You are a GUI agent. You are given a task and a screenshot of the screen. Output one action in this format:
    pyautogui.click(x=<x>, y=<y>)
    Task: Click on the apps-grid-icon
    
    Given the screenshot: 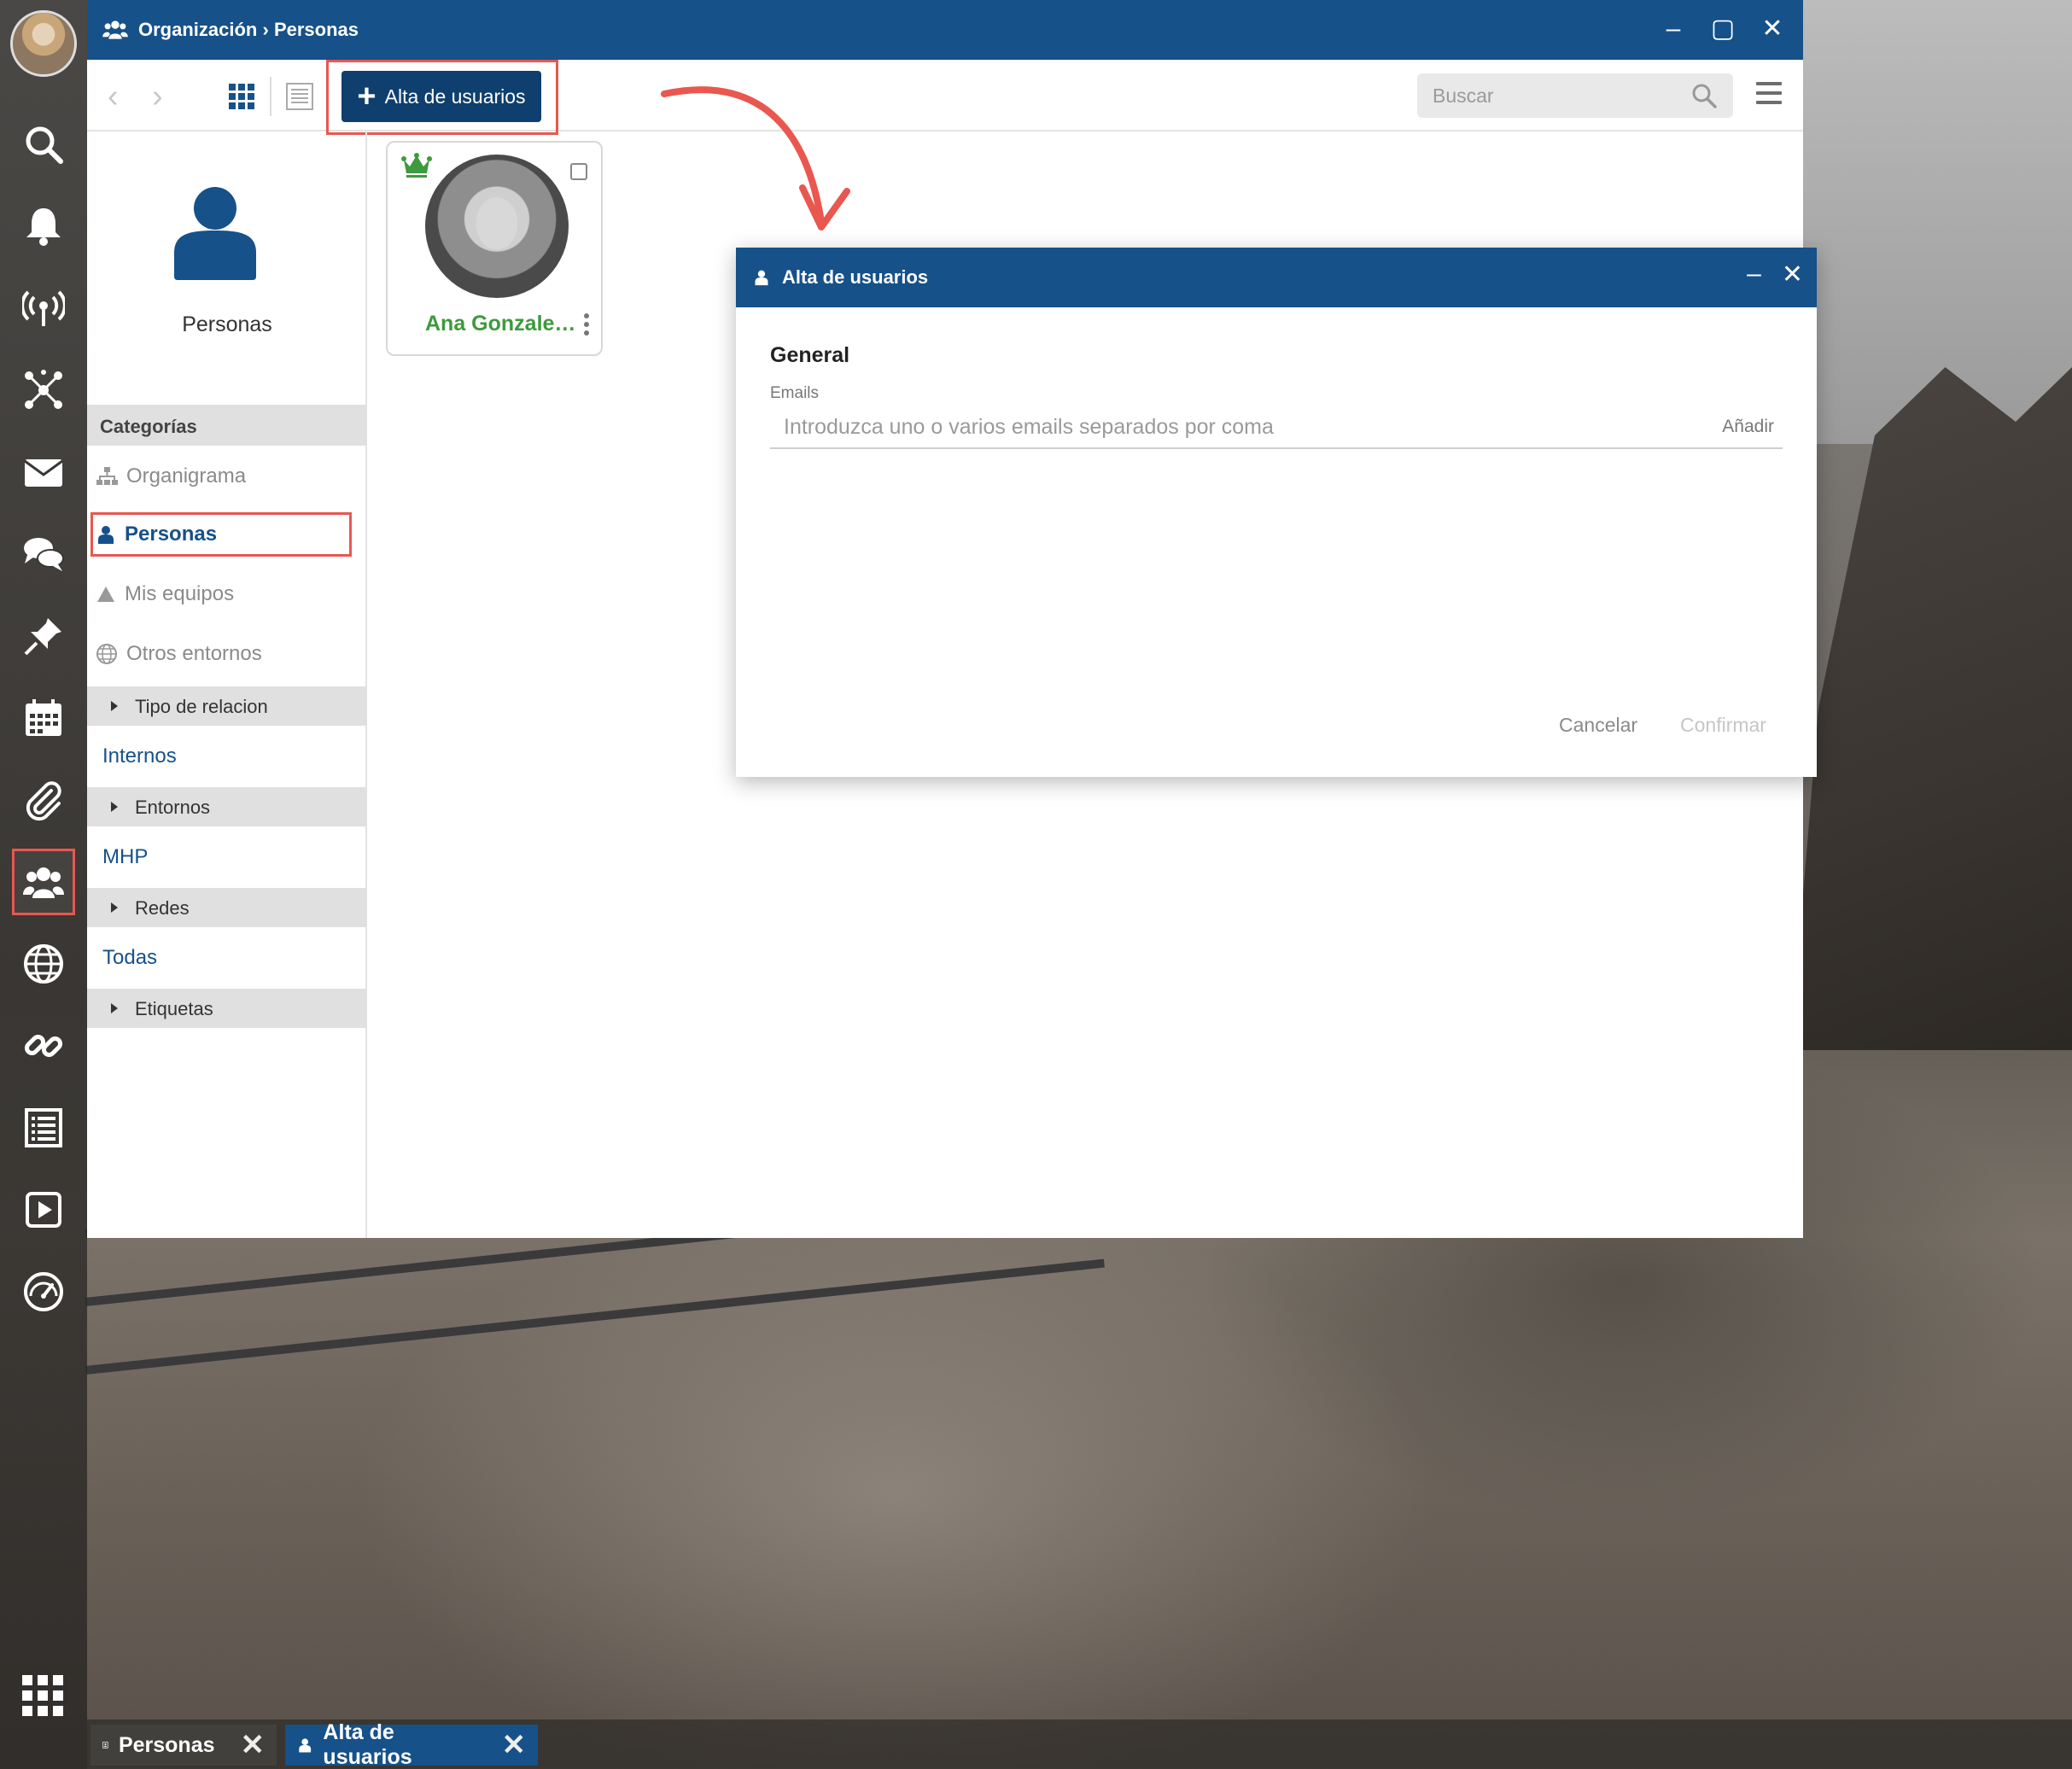 What is the action you would take?
    pyautogui.click(x=42, y=1695)
    